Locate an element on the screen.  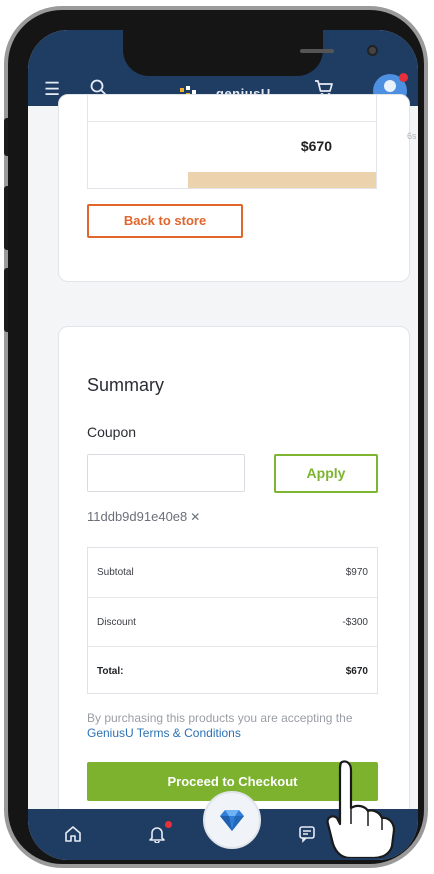
coupon-label: Coupon is located at coordinates (112, 432).